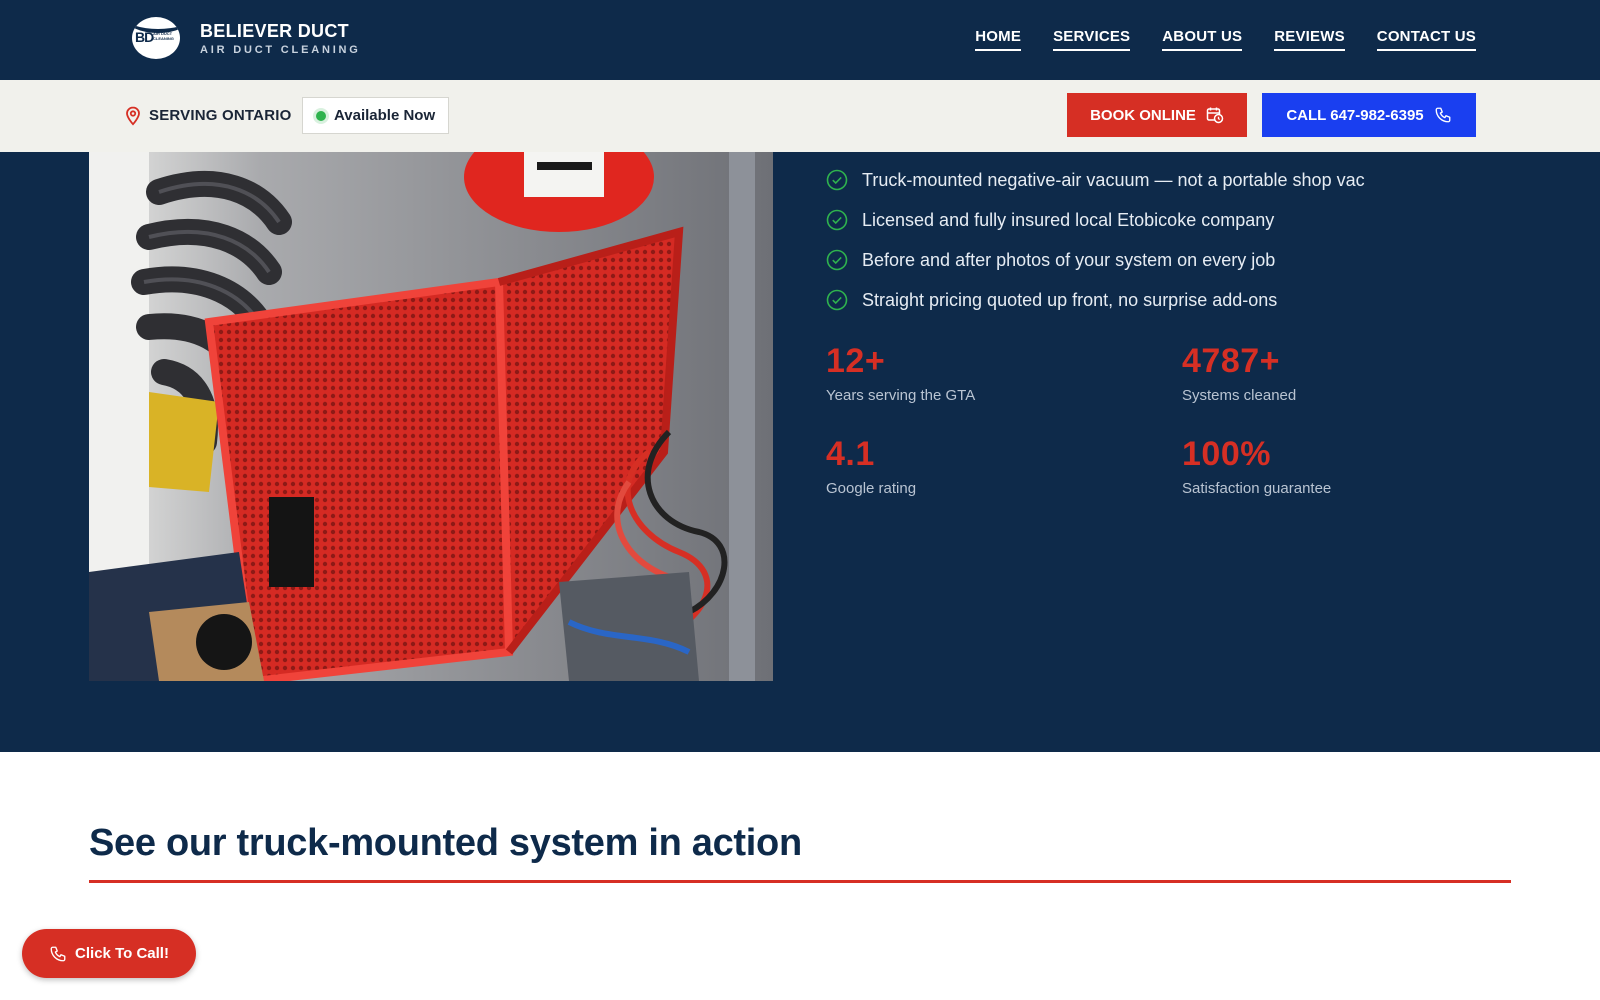 Image resolution: width=1600 pixels, height=1000 pixels. I want to click on logo-name: BELIEVER DUCT, so click(274, 30).